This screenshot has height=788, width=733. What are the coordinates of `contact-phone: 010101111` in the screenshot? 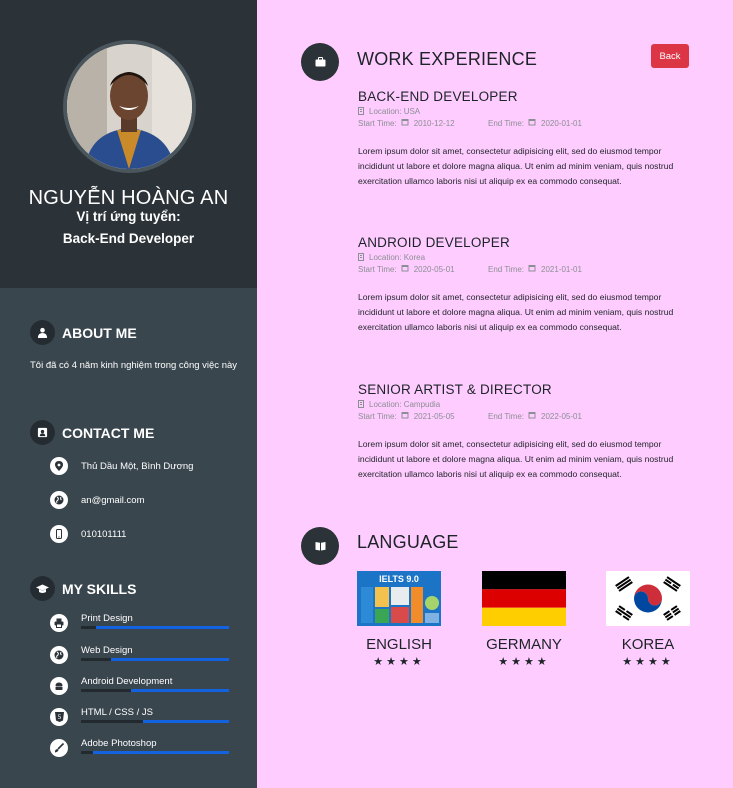 It's located at (88, 534).